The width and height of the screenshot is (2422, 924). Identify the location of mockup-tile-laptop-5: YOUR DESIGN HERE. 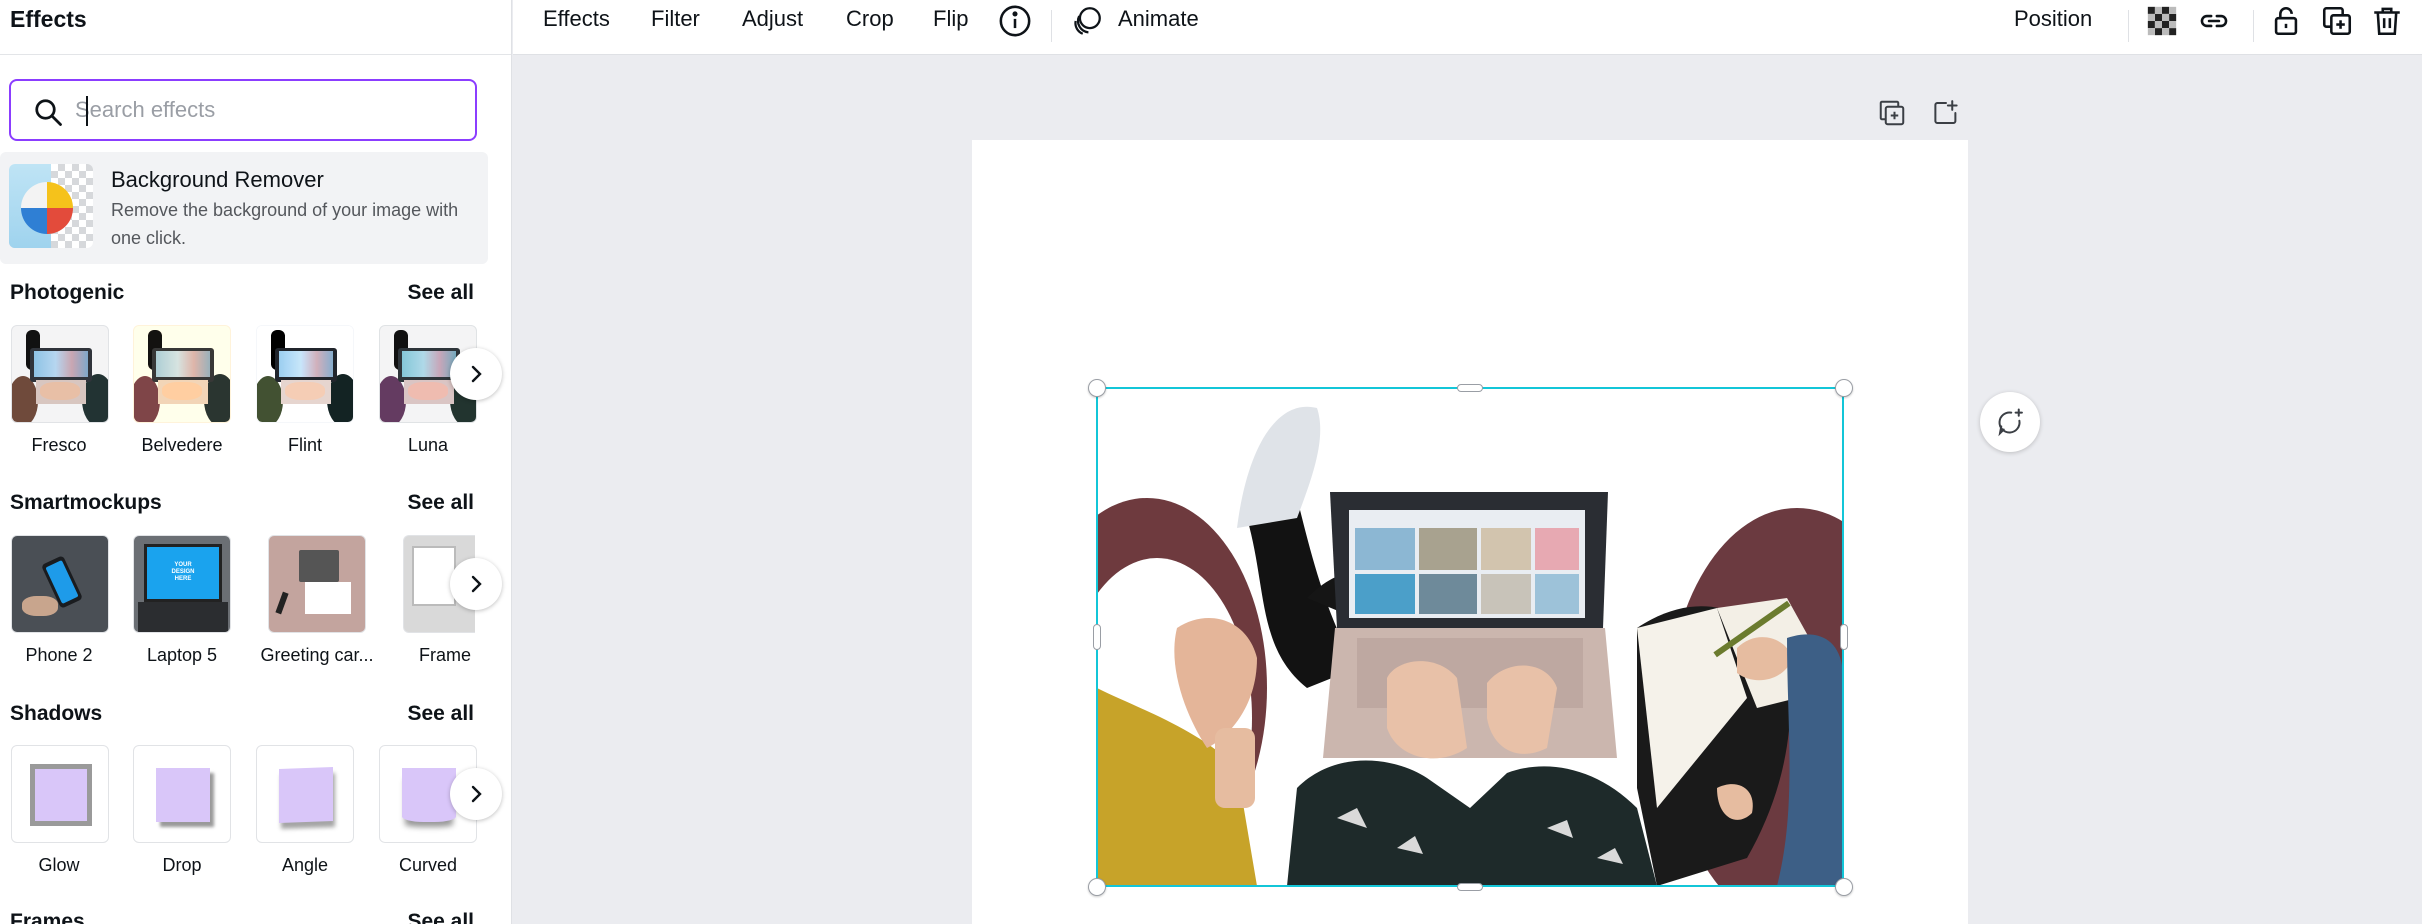
(182, 584).